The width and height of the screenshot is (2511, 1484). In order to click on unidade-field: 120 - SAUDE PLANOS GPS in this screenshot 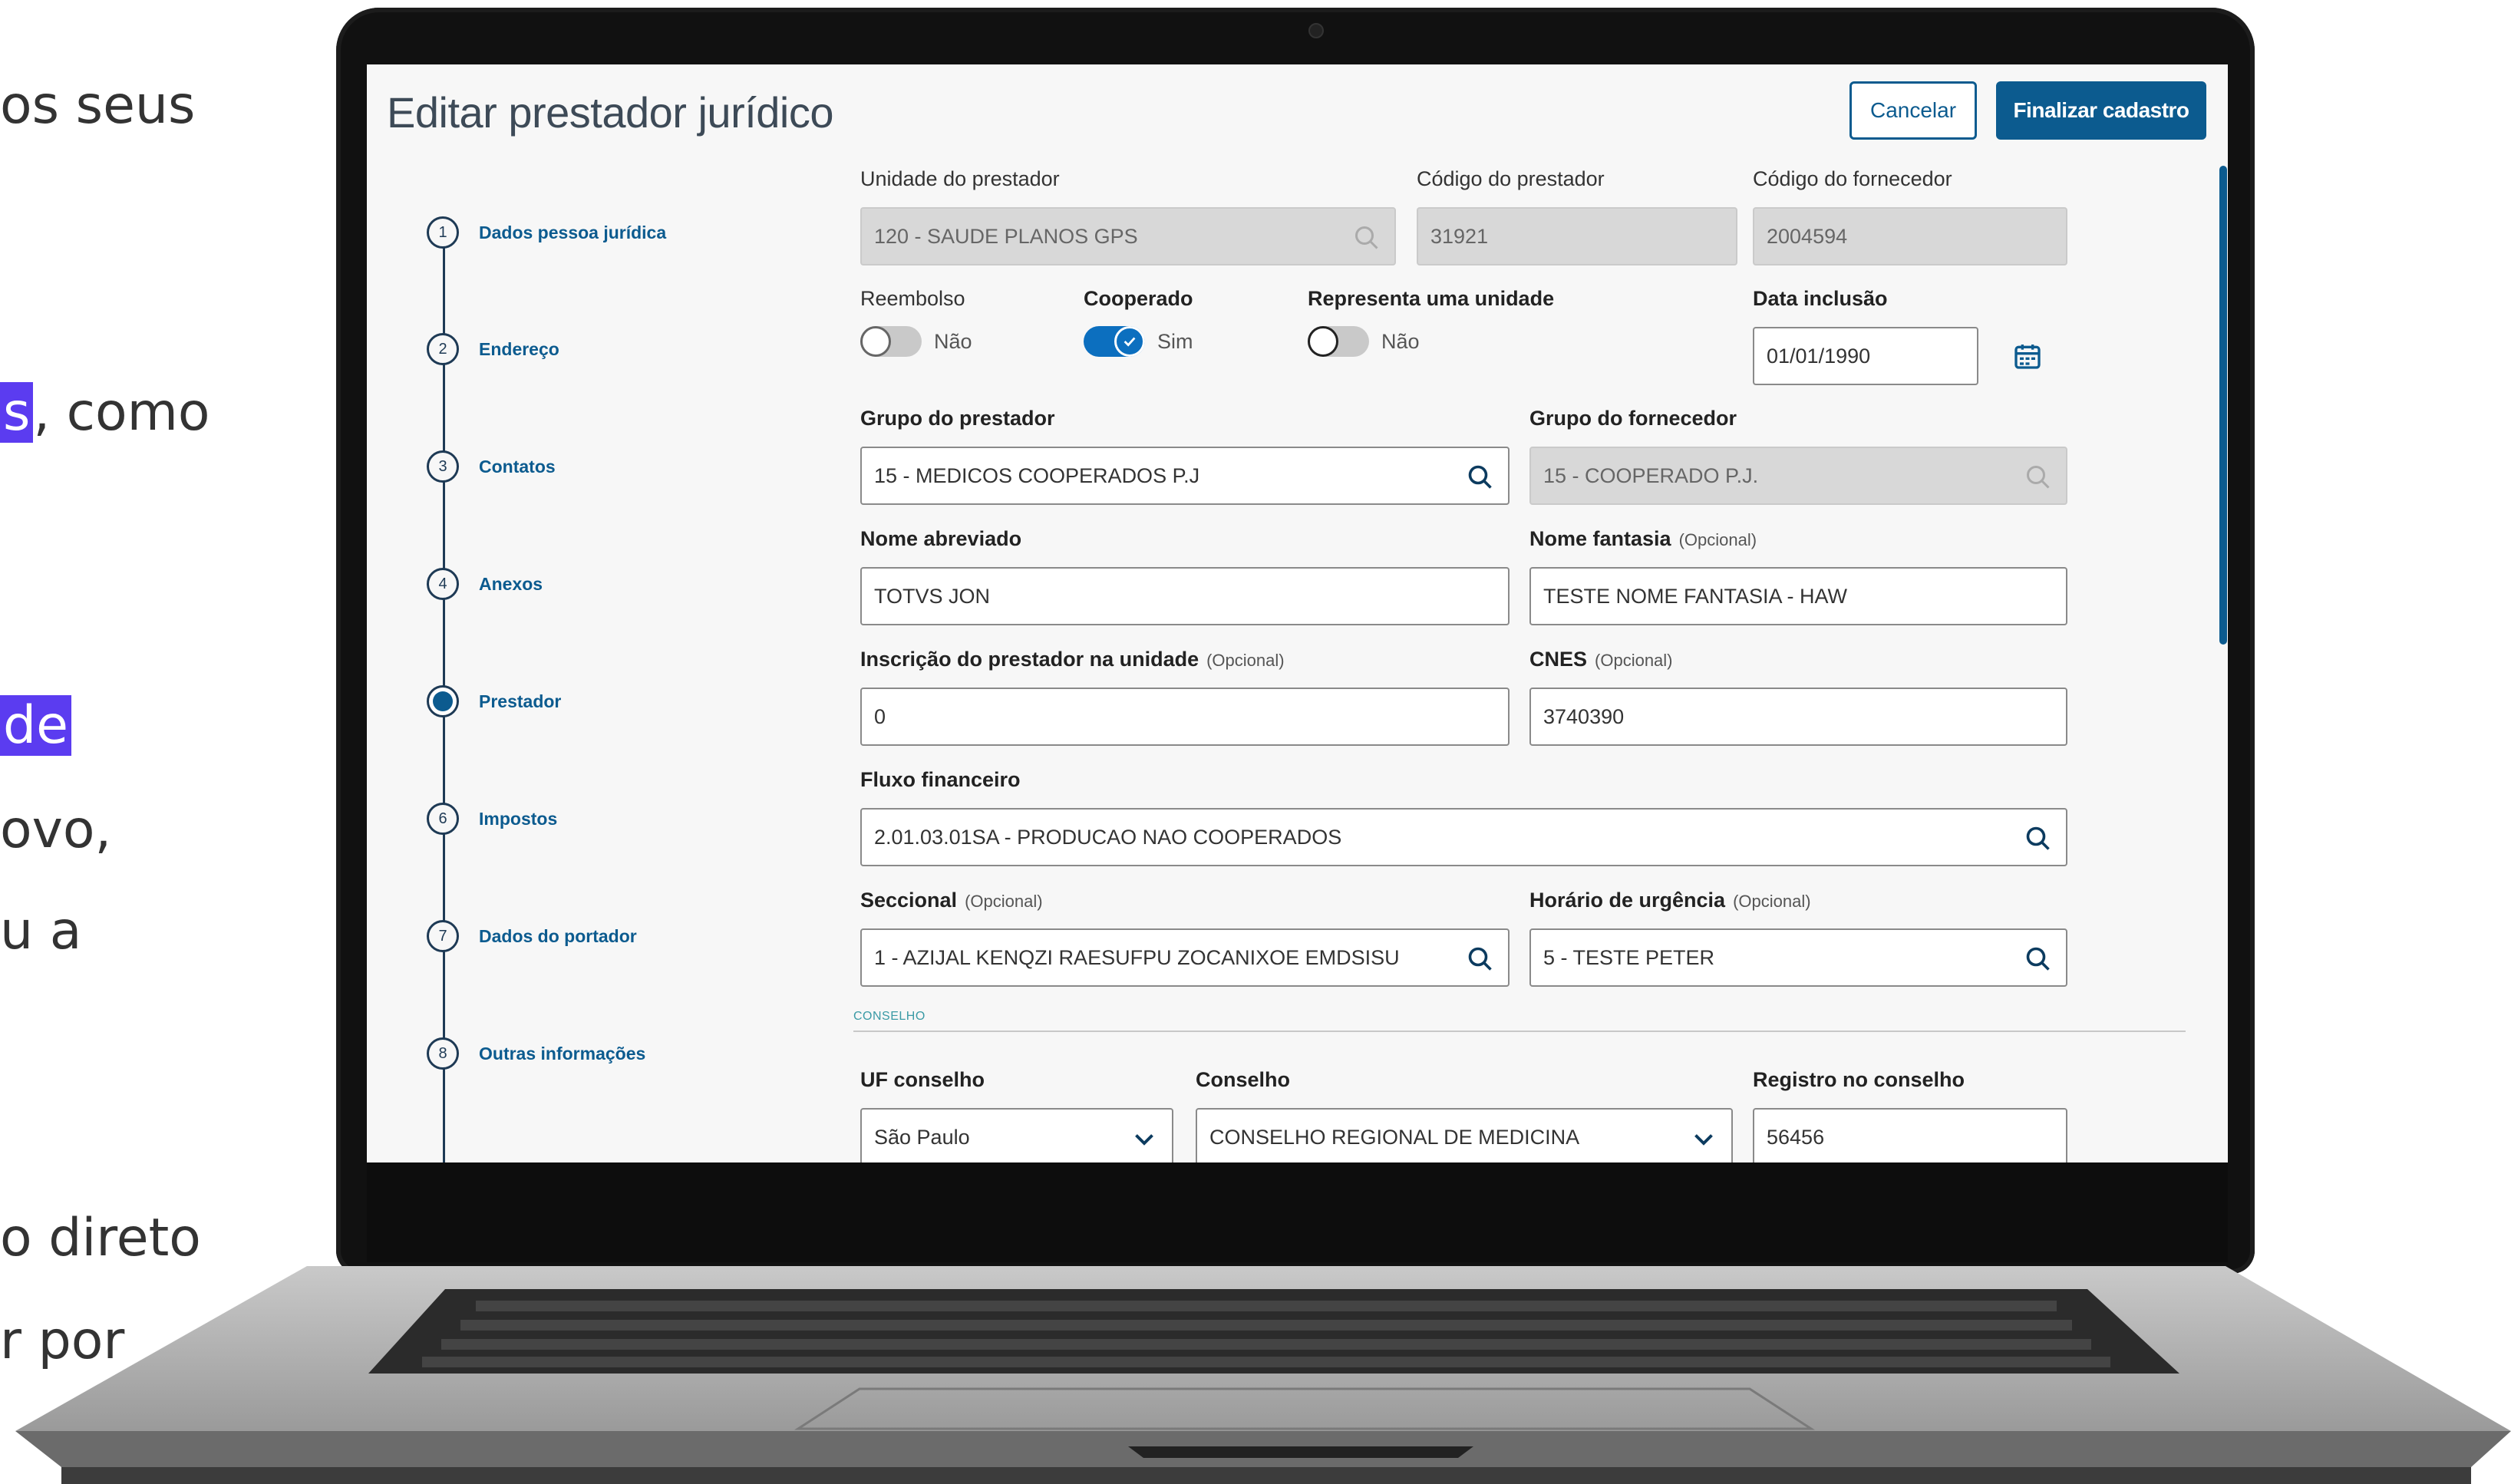, I will do `click(1128, 236)`.